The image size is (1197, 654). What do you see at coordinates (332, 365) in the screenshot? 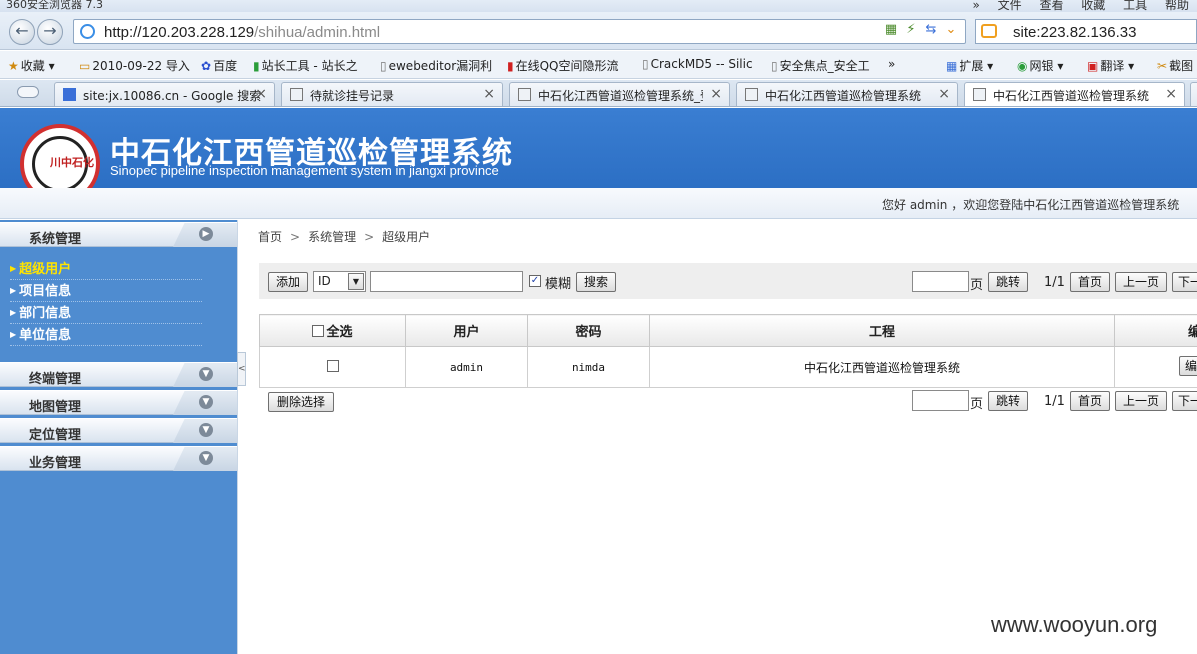
I see `row-checkbox` at bounding box center [332, 365].